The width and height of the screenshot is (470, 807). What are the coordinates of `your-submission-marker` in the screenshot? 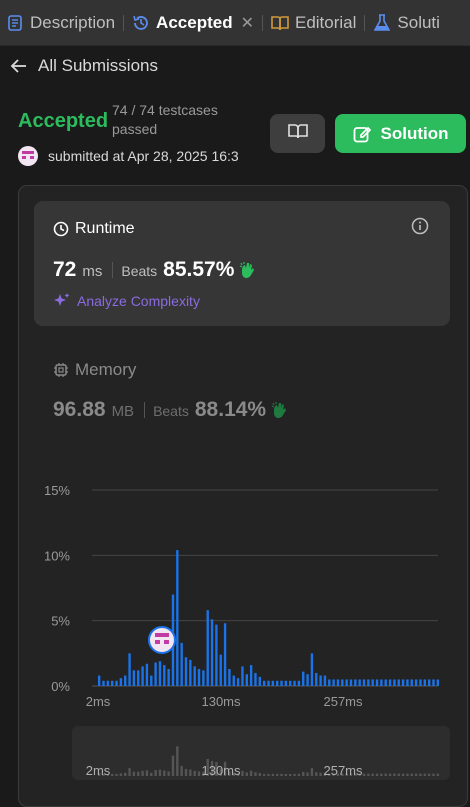 It's located at (161, 640).